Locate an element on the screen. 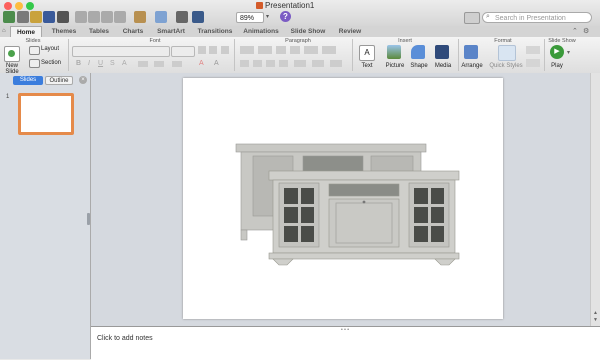 This screenshot has height=360, width=600. shadow-icon: S is located at coordinates (112, 63).